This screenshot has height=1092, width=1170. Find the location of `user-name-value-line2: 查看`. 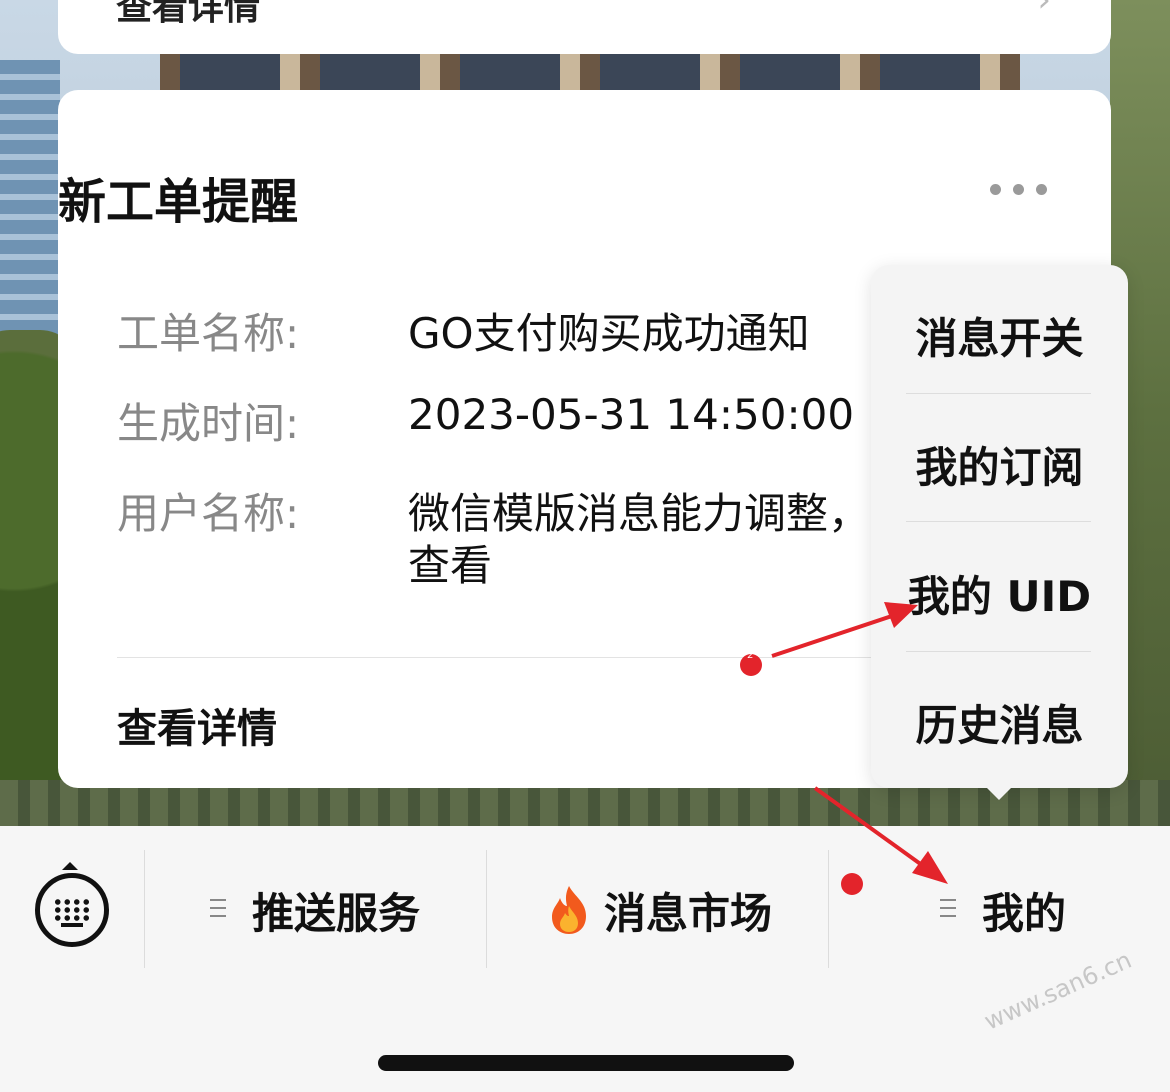

user-name-value-line2: 查看 is located at coordinates (450, 565).